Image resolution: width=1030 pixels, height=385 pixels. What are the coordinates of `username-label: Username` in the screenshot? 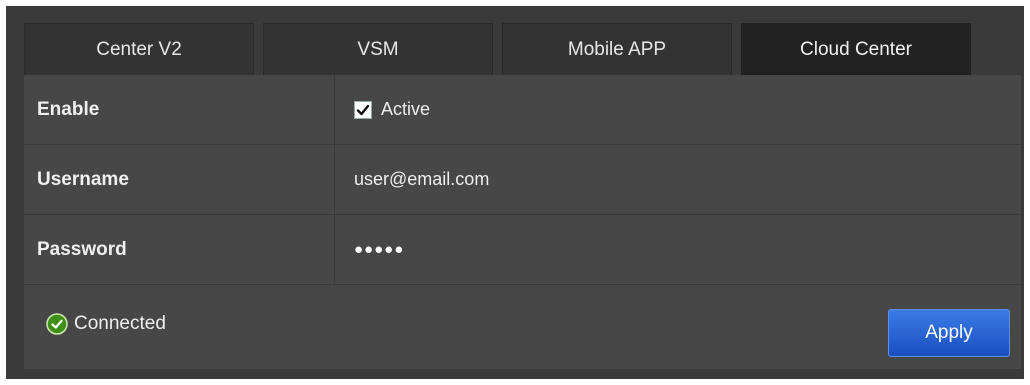 It's located at (179, 179).